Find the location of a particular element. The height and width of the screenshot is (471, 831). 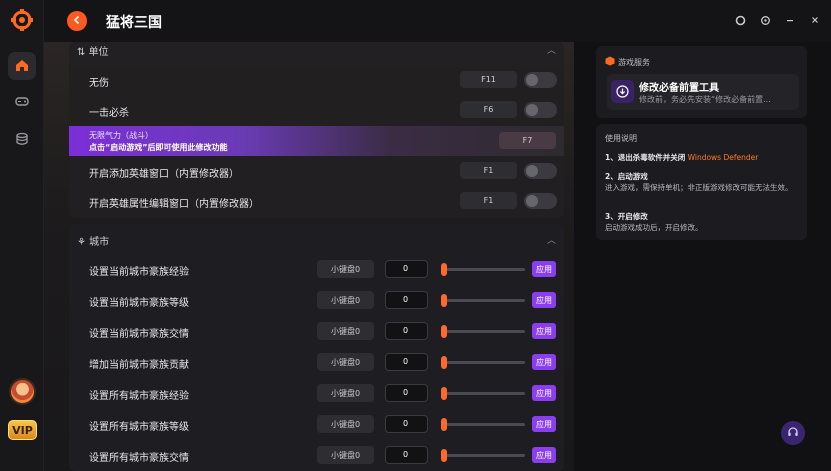

app-logo-icon is located at coordinates (22, 20).